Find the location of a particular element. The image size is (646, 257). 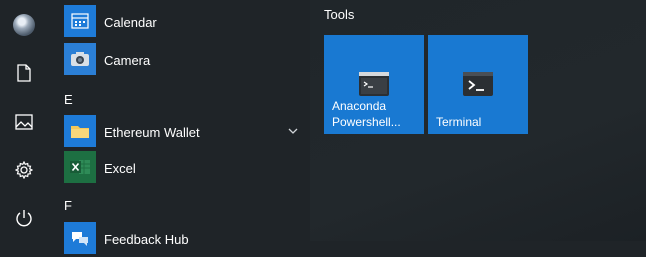

app-label: Camera is located at coordinates (127, 60).